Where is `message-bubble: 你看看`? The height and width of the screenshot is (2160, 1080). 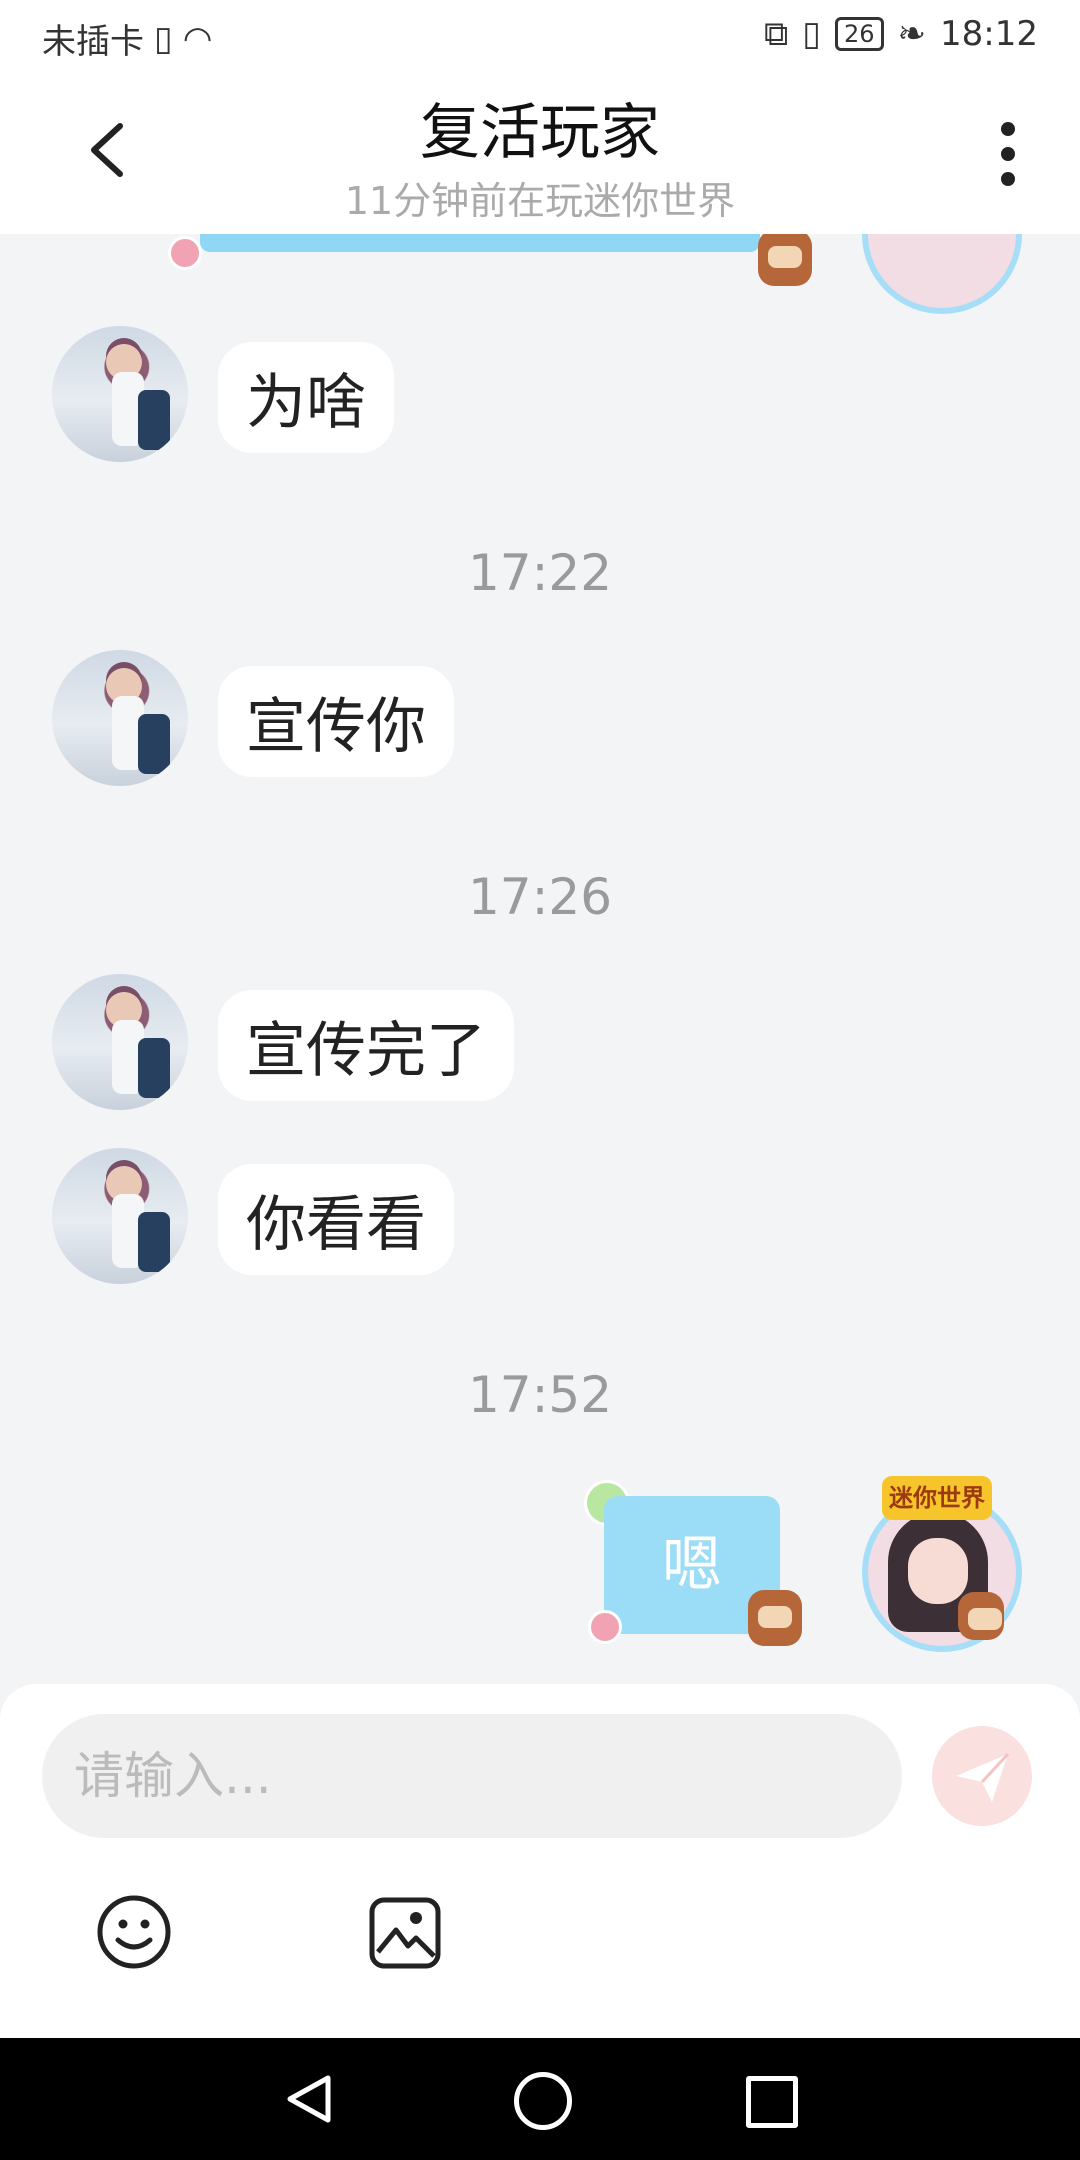 message-bubble: 你看看 is located at coordinates (336, 1219).